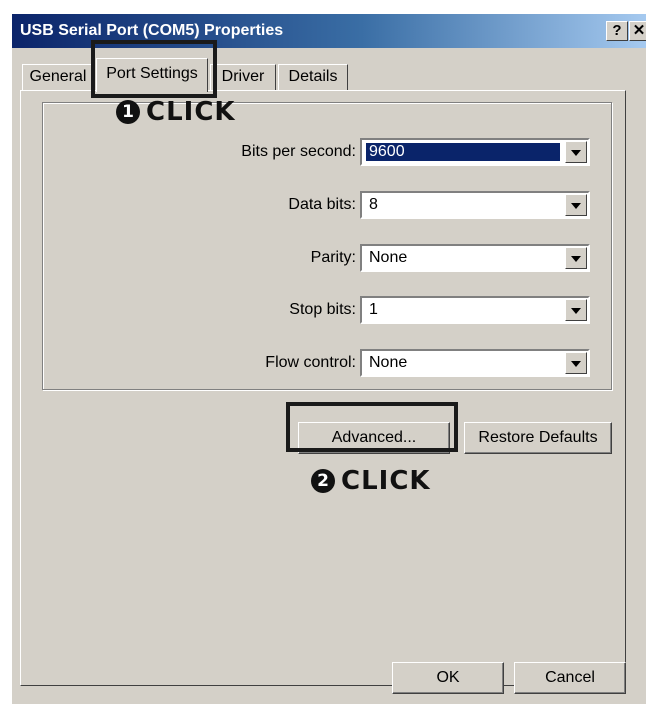  Describe the element at coordinates (388, 257) in the screenshot. I see `parity-value: None` at that location.